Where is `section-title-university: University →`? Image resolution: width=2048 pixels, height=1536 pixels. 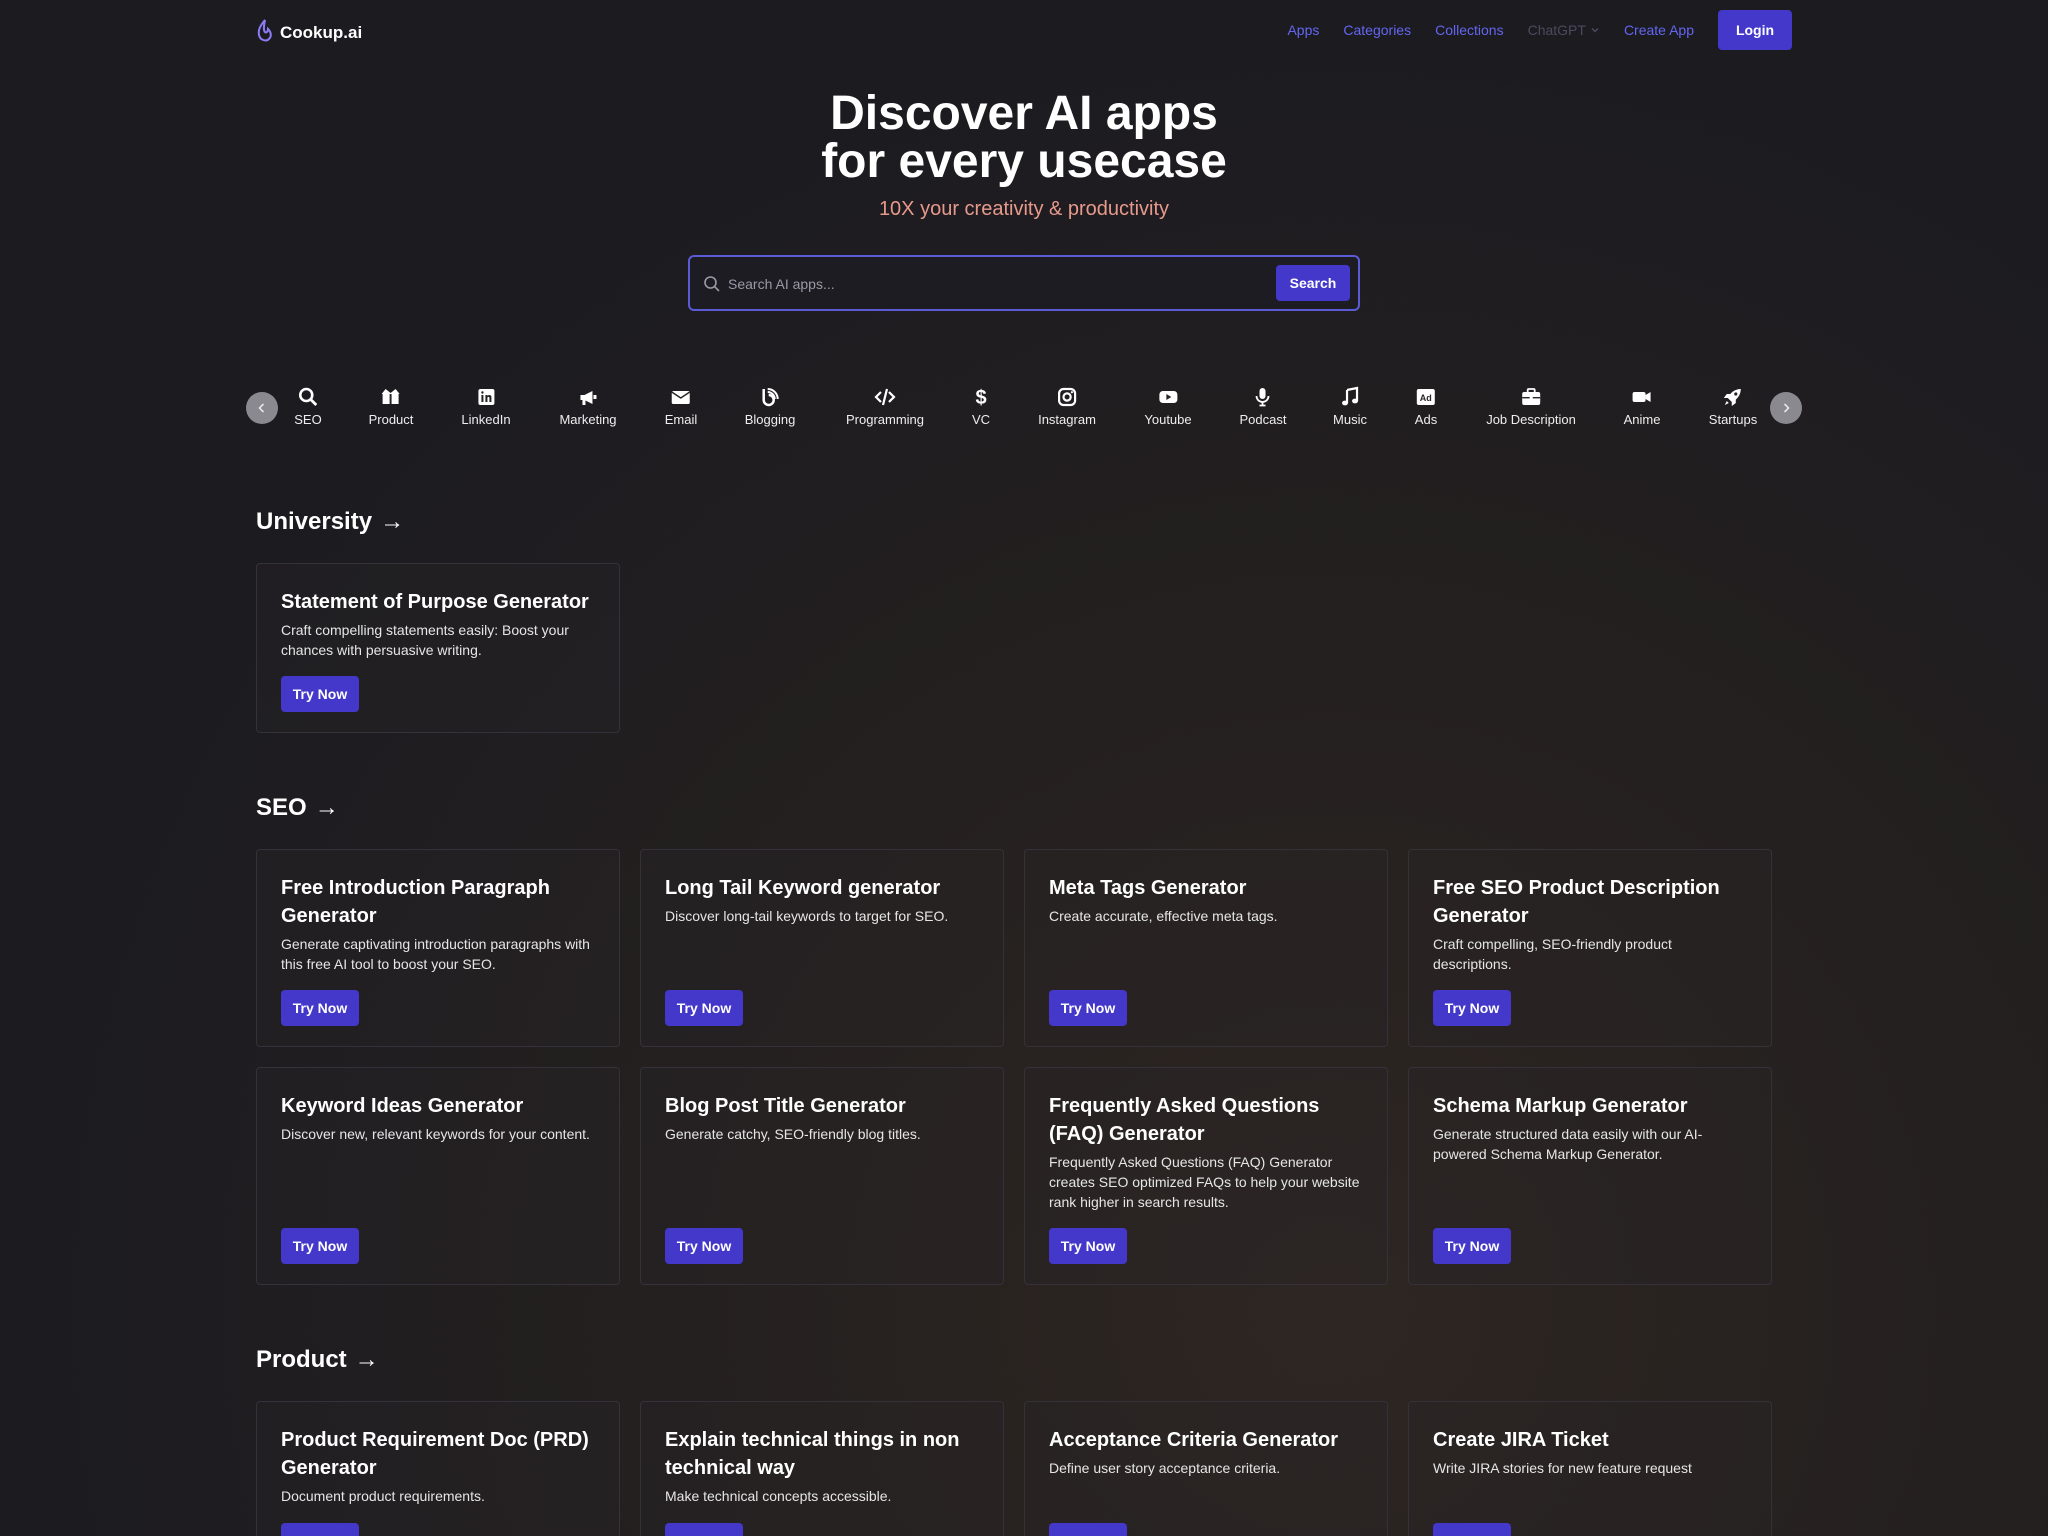
section-title-university: University → is located at coordinates (330, 522).